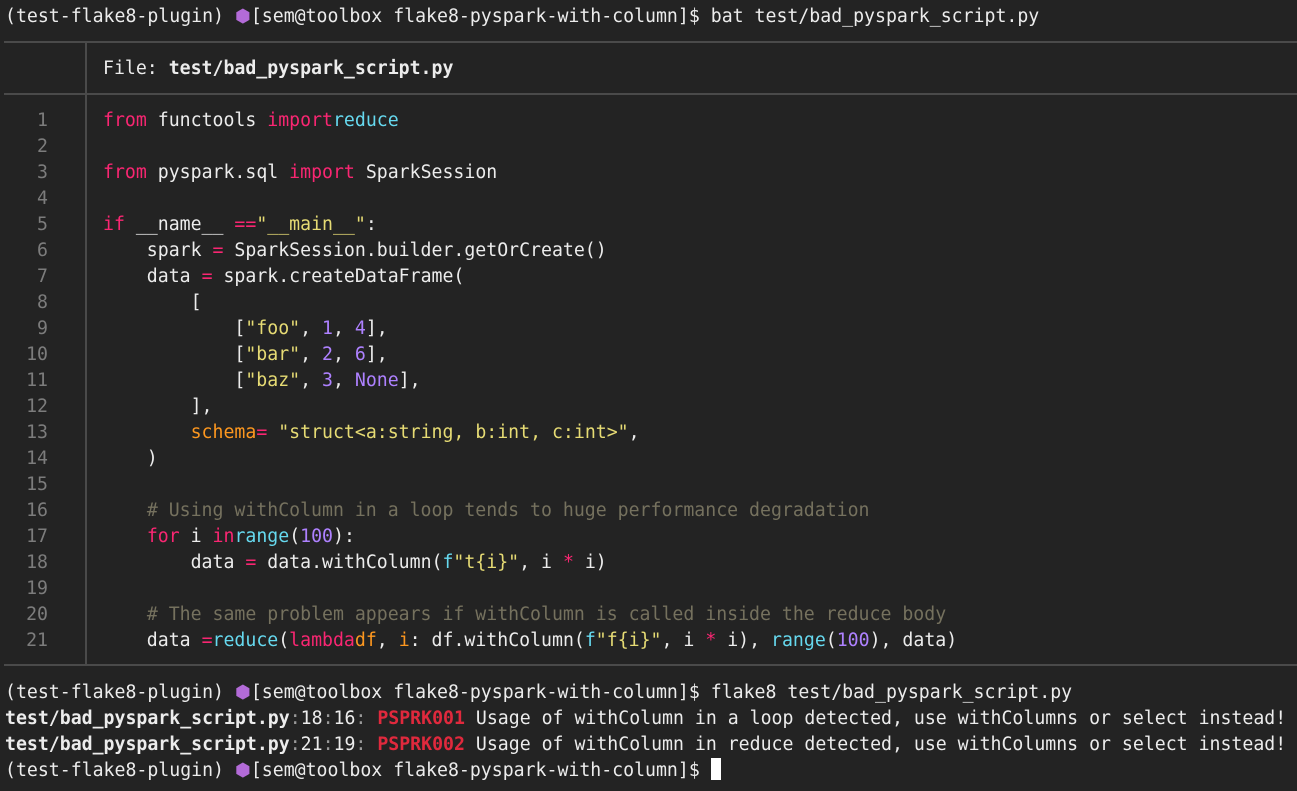  What do you see at coordinates (541, 562) in the screenshot?
I see `code-token: , i` at bounding box center [541, 562].